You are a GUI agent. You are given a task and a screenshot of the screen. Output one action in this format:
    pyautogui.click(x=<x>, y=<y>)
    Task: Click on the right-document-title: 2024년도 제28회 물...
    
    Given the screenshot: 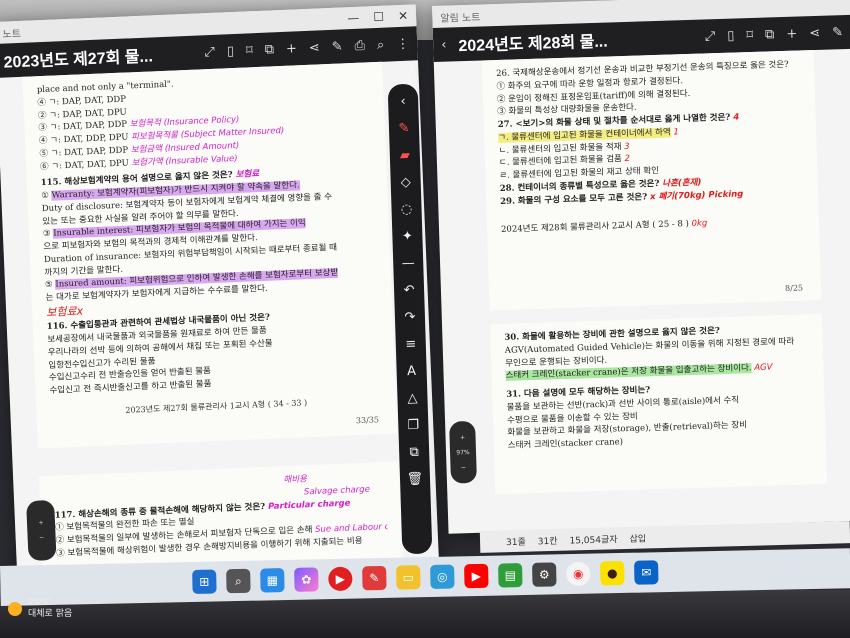 What is the action you would take?
    pyautogui.click(x=533, y=44)
    